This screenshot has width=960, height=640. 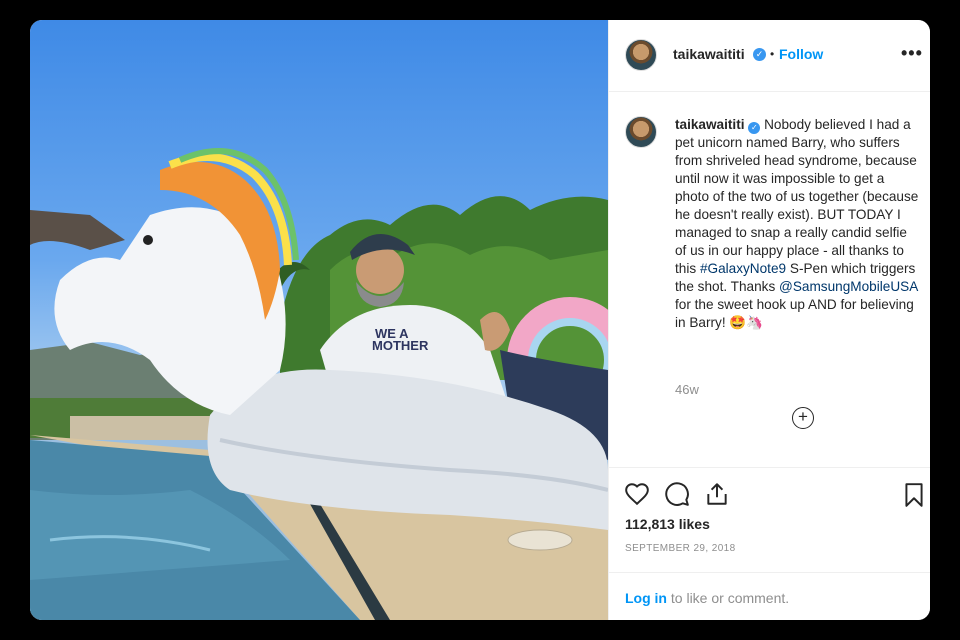 I want to click on verified-badge-icon: ✓, so click(x=759, y=54).